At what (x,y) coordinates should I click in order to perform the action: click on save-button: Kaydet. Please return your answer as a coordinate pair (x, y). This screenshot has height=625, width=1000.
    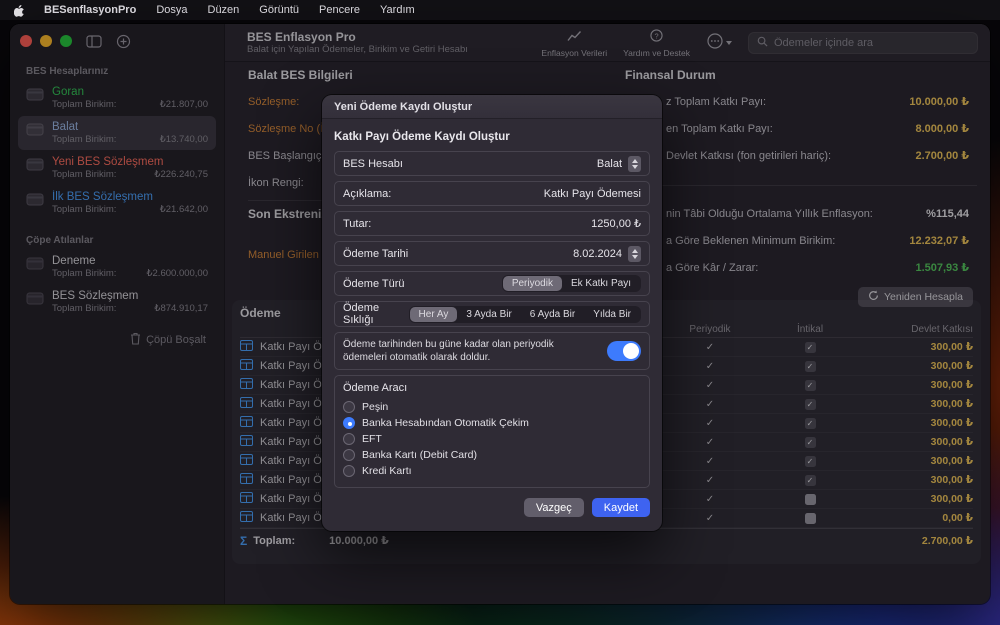
    Looking at the image, I should click on (620, 507).